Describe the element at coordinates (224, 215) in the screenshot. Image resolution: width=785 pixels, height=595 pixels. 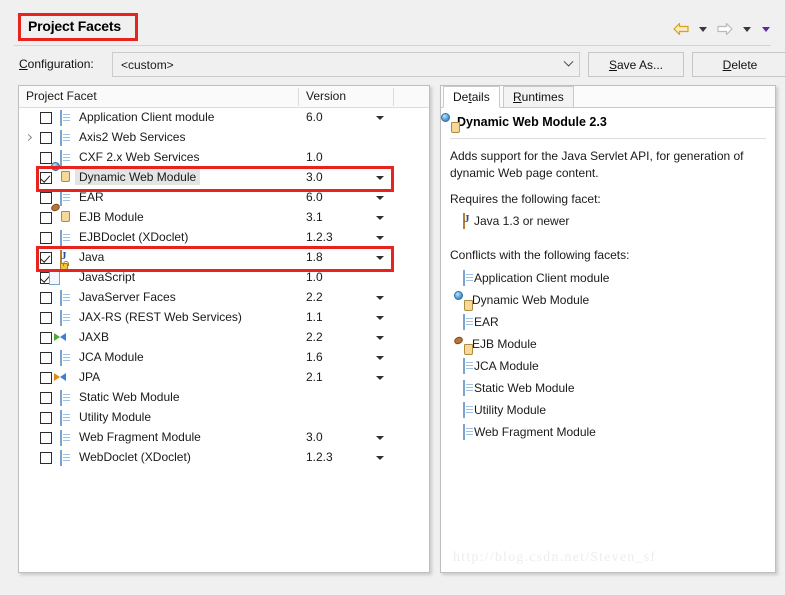
I see `table-row: EJB Module 3.1` at that location.